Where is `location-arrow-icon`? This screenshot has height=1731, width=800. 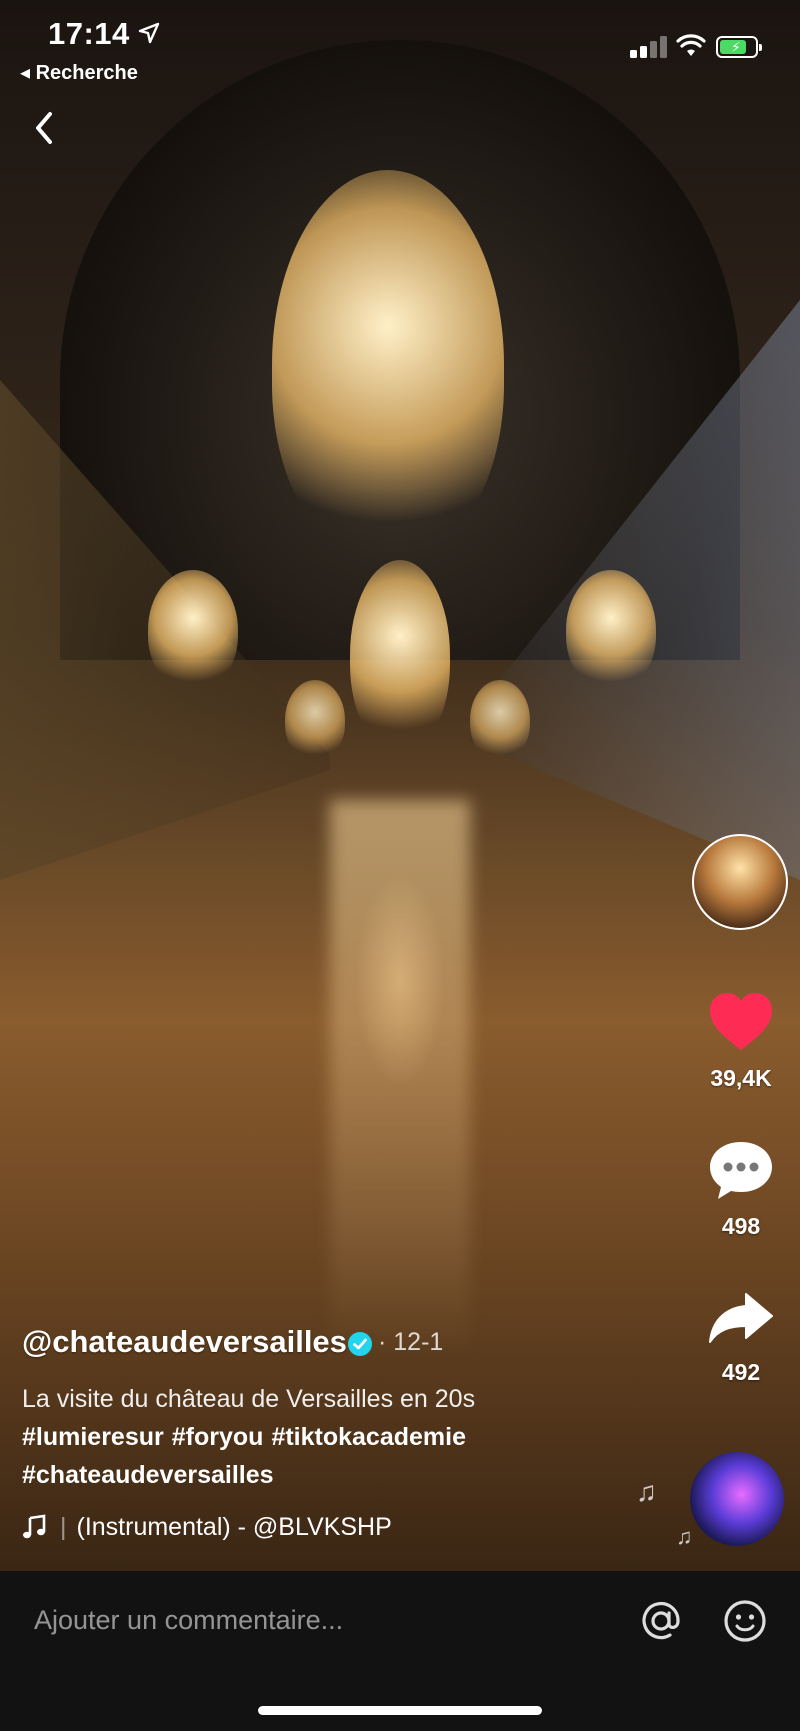
location-arrow-icon is located at coordinates (149, 33).